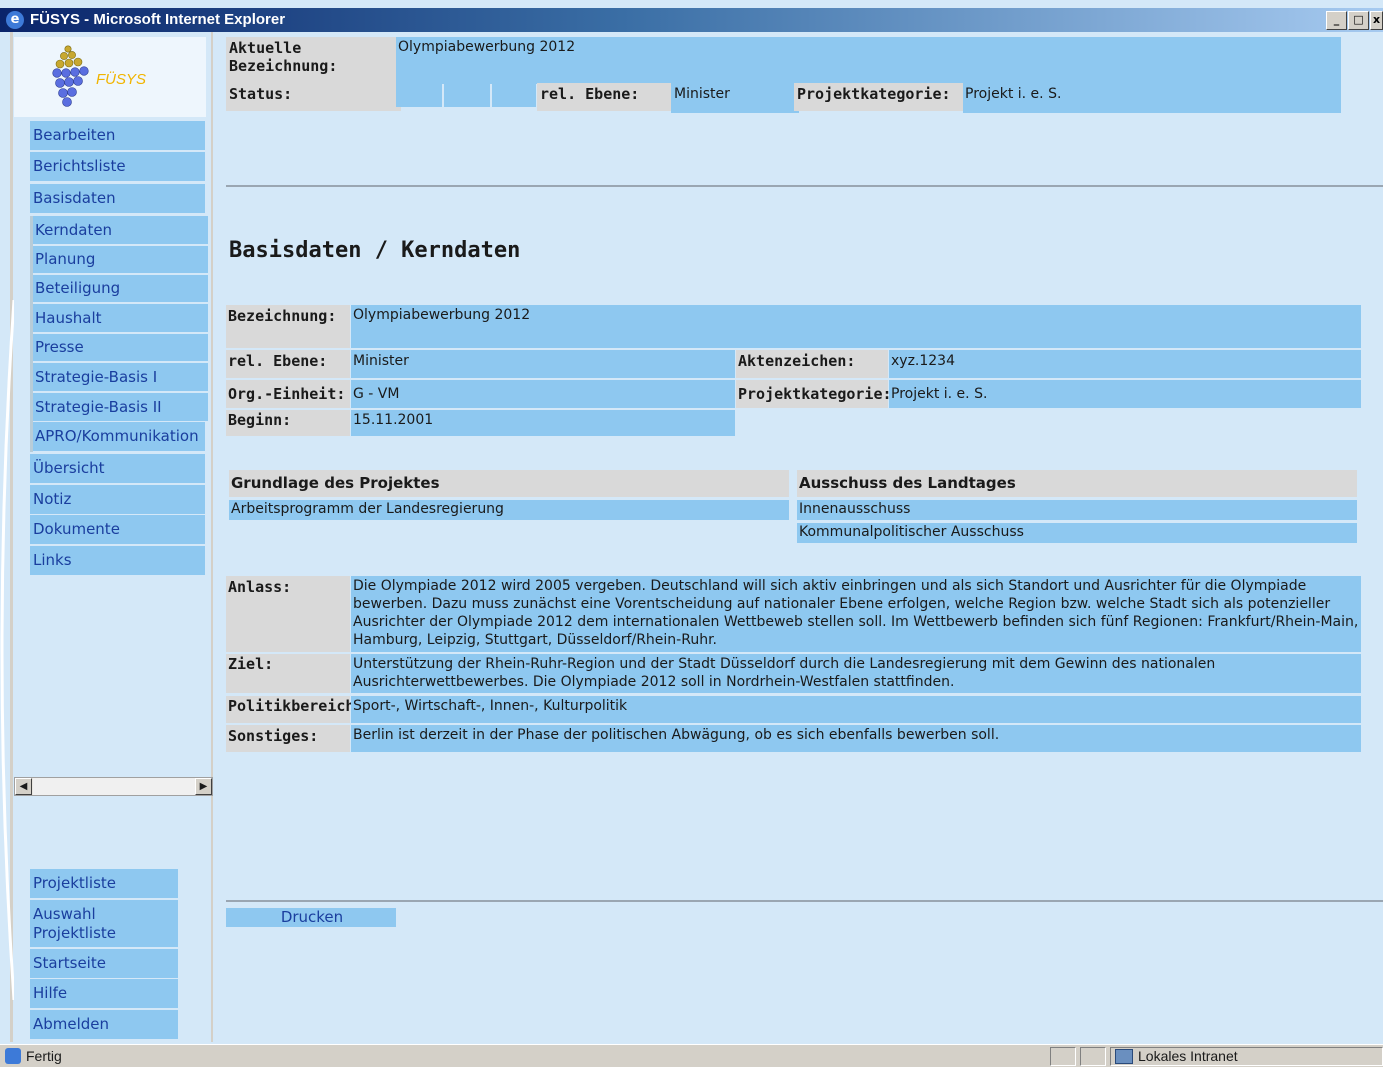 This screenshot has height=1067, width=1383. What do you see at coordinates (44, 1056) in the screenshot?
I see `status-text: Fertig` at bounding box center [44, 1056].